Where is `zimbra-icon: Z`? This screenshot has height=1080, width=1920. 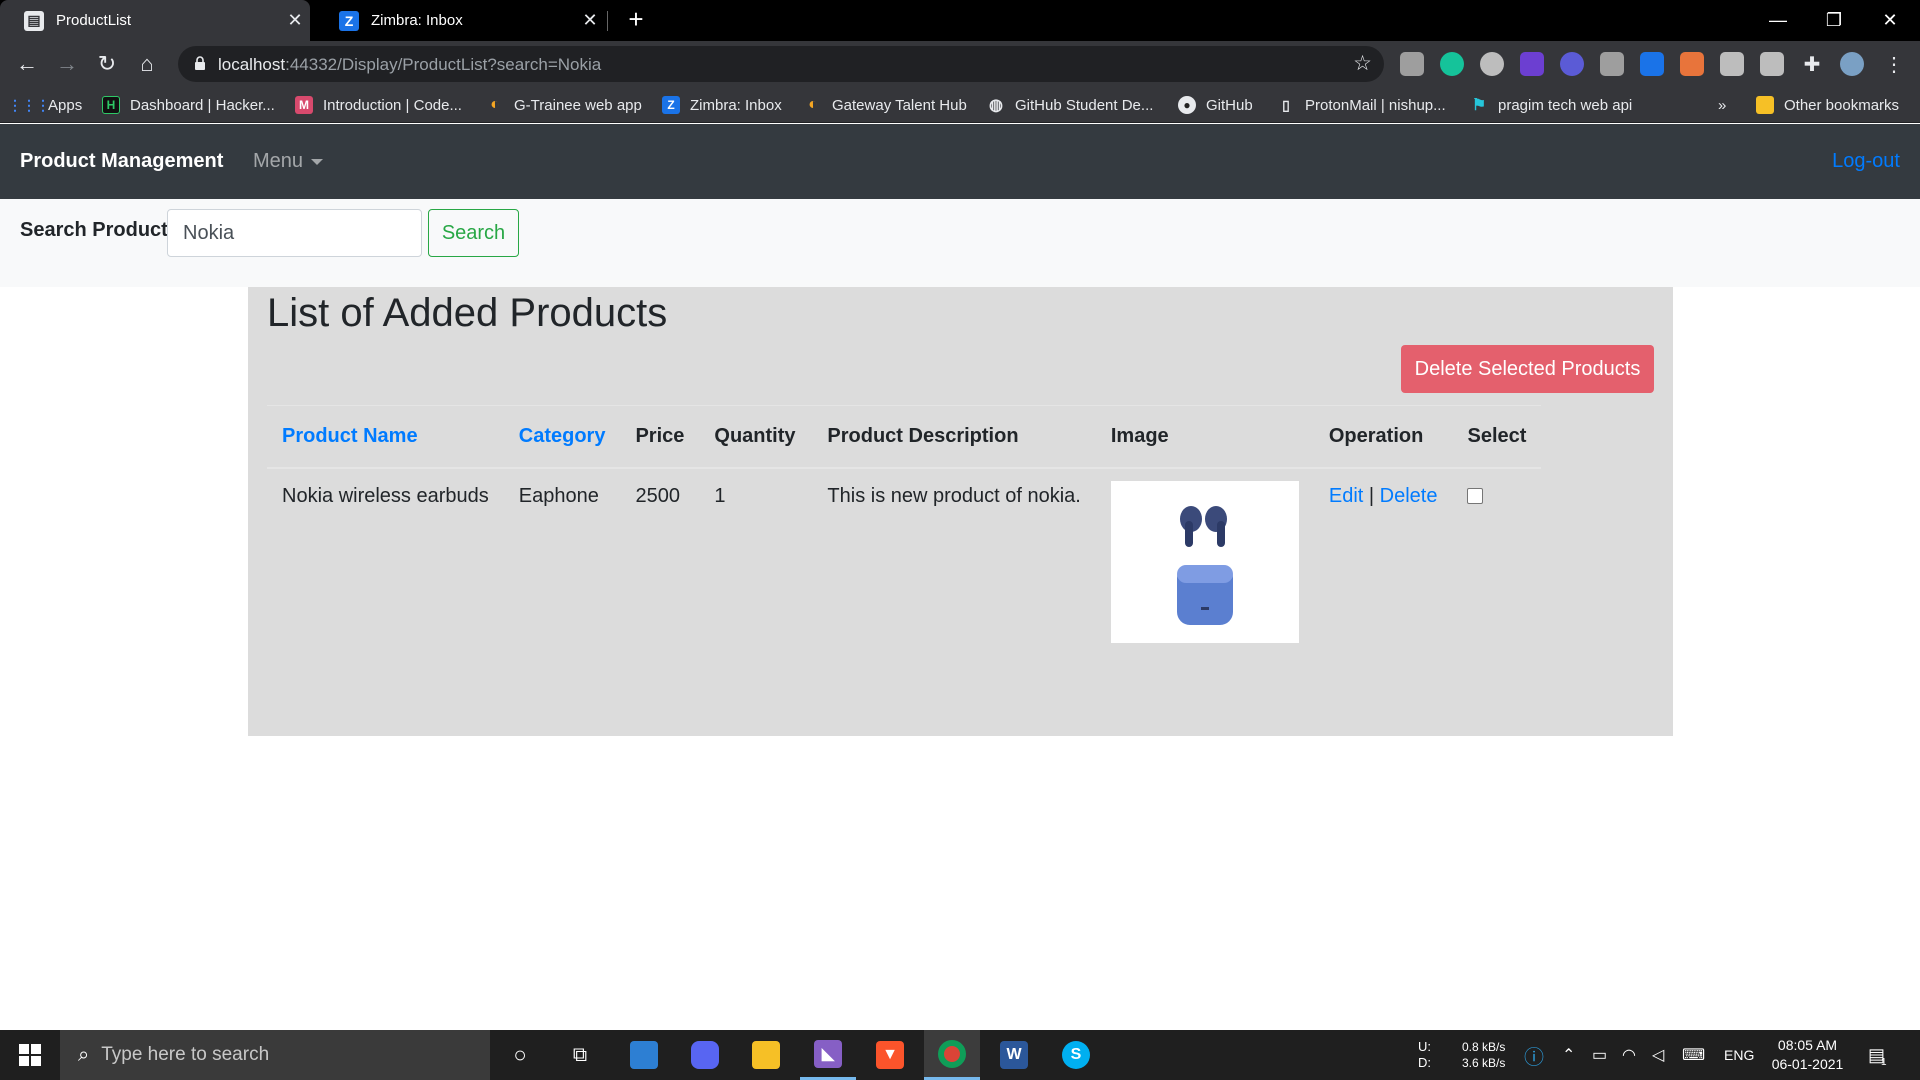 zimbra-icon: Z is located at coordinates (671, 105).